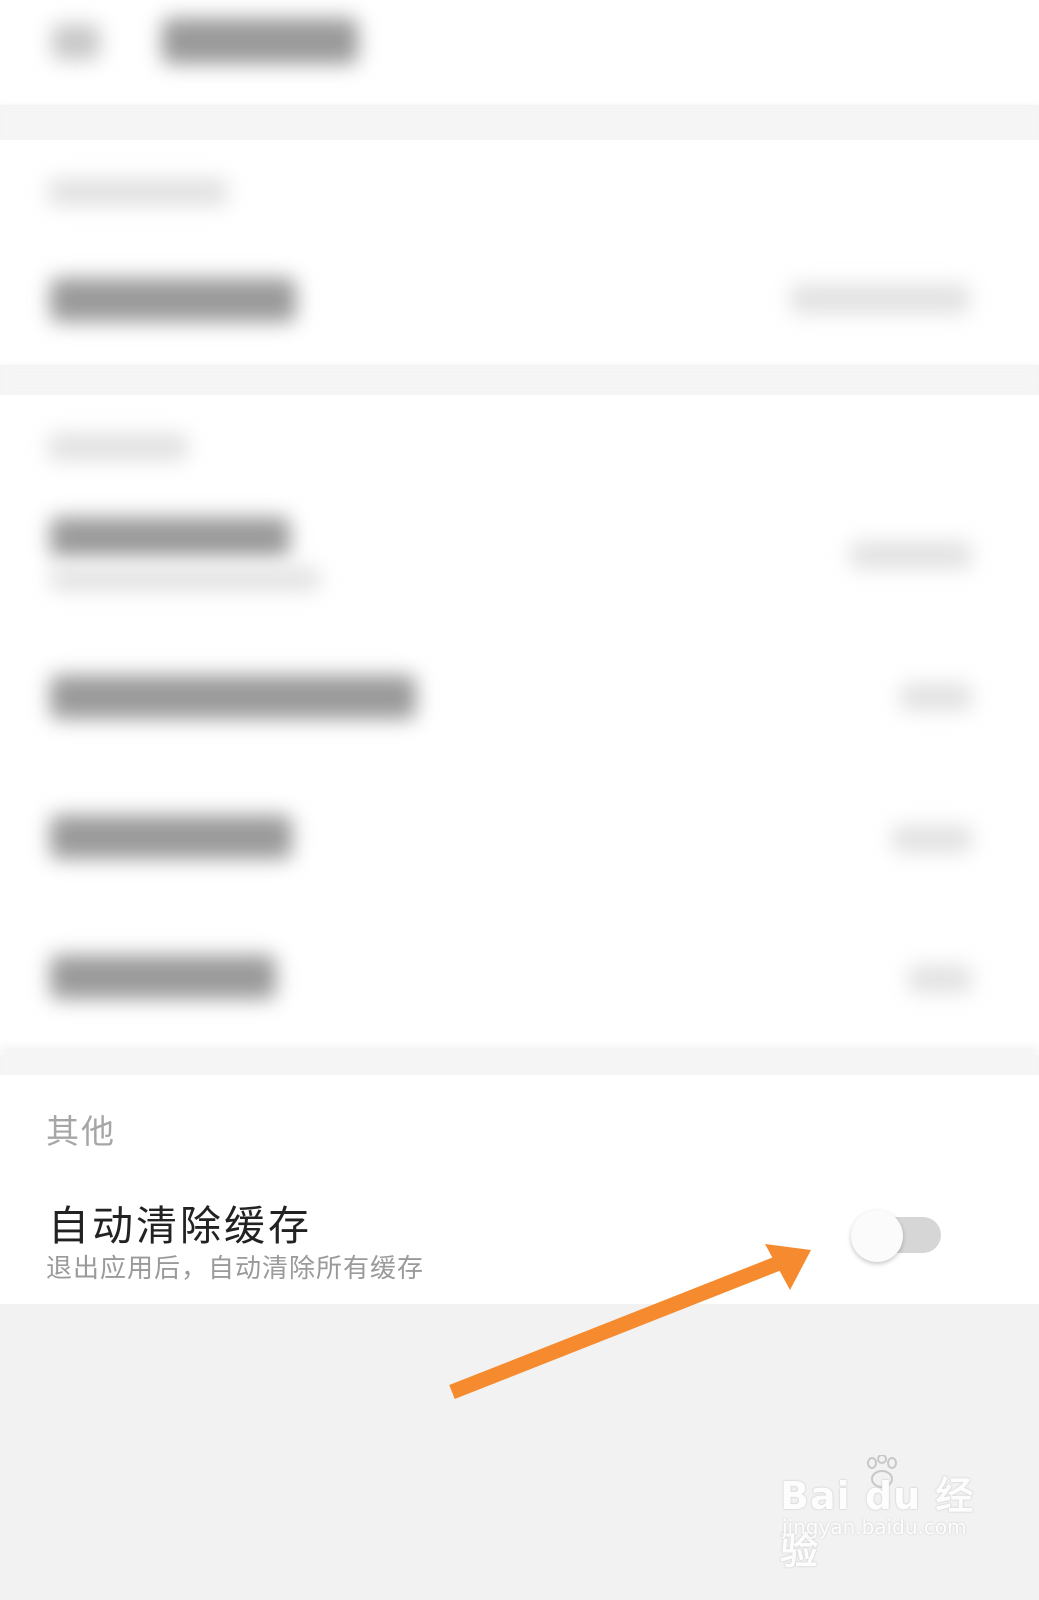  I want to click on baidu-watermark: Bai du 经验 jingyan.baidu.com, so click(880, 1514).